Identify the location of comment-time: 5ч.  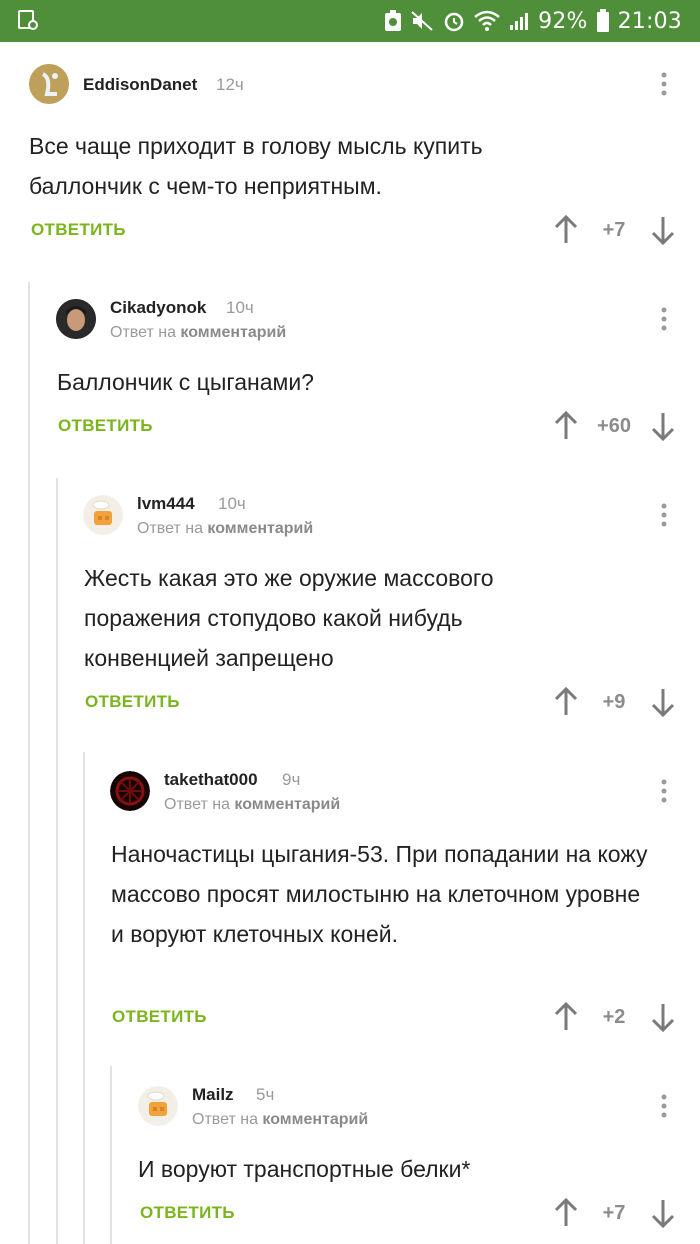
(265, 1094).